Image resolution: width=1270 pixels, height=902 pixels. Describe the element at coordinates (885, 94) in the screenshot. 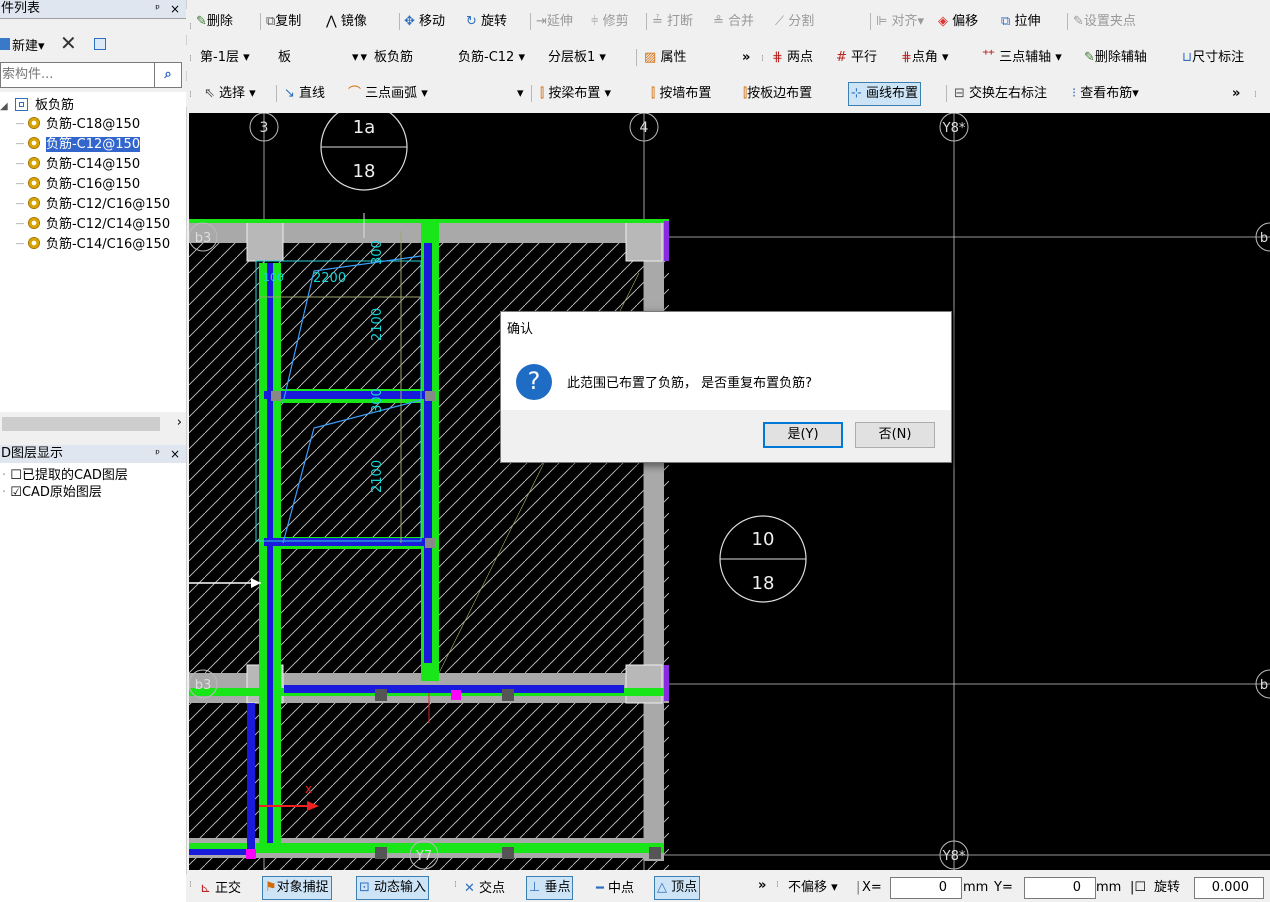

I see `by-line-button: ⊹ 画线布置` at that location.